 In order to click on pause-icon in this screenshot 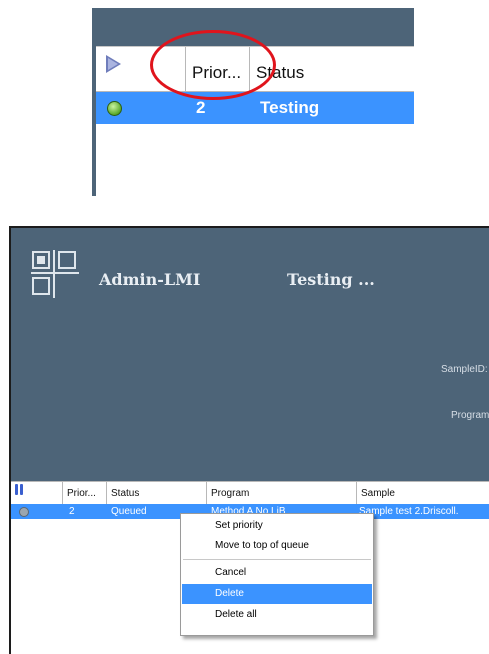, I will do `click(19, 489)`.